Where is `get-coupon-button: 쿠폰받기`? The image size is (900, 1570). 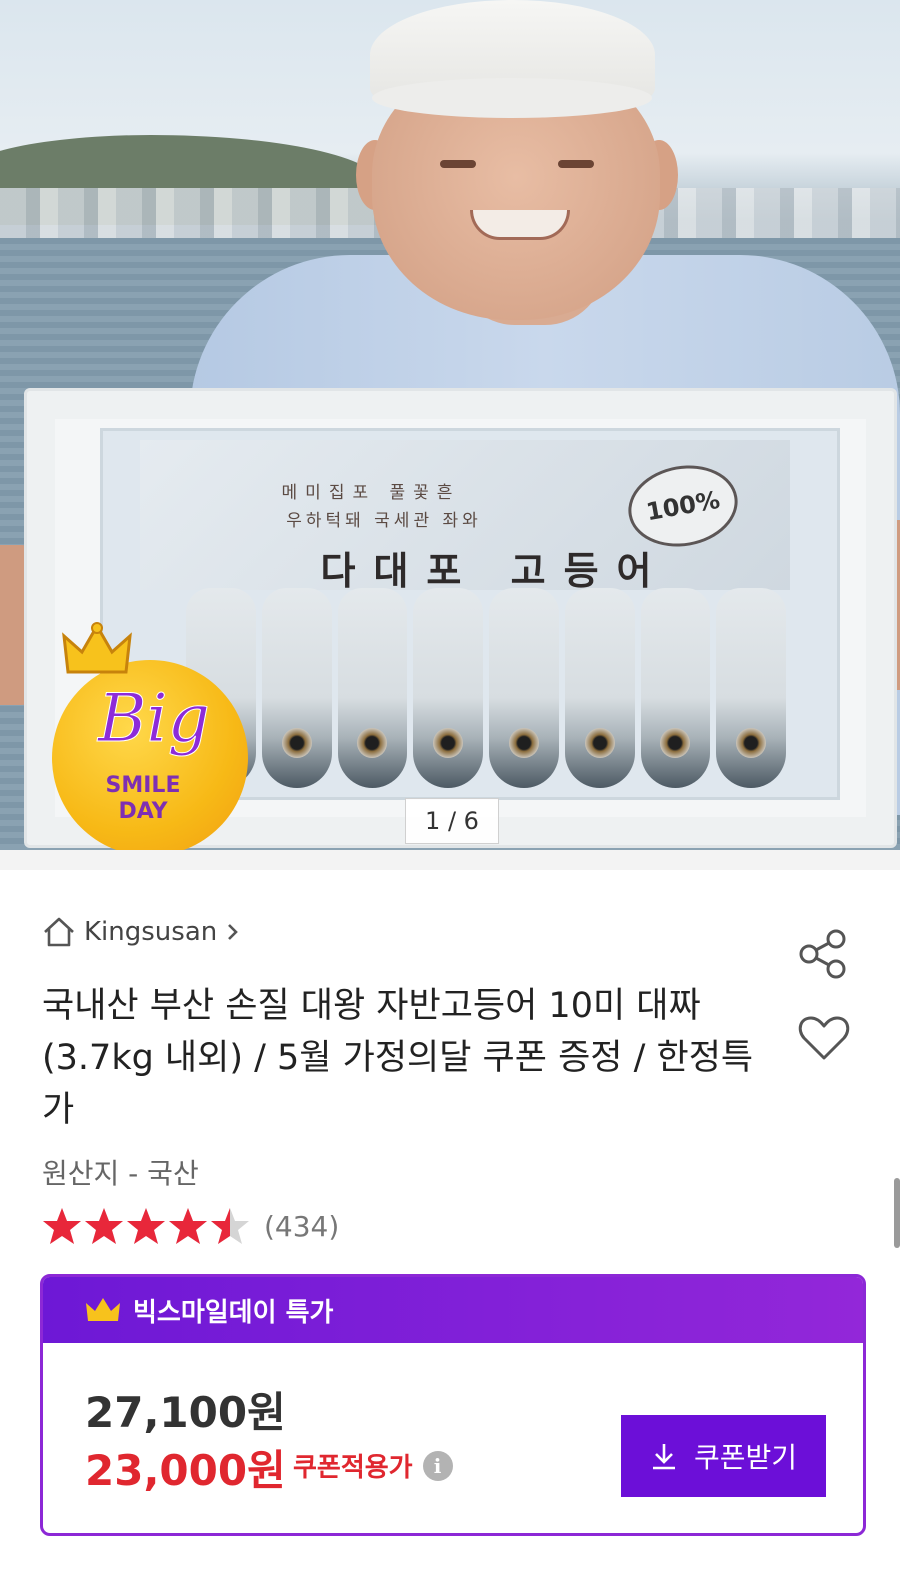
get-coupon-button: 쿠폰받기 is located at coordinates (723, 1456).